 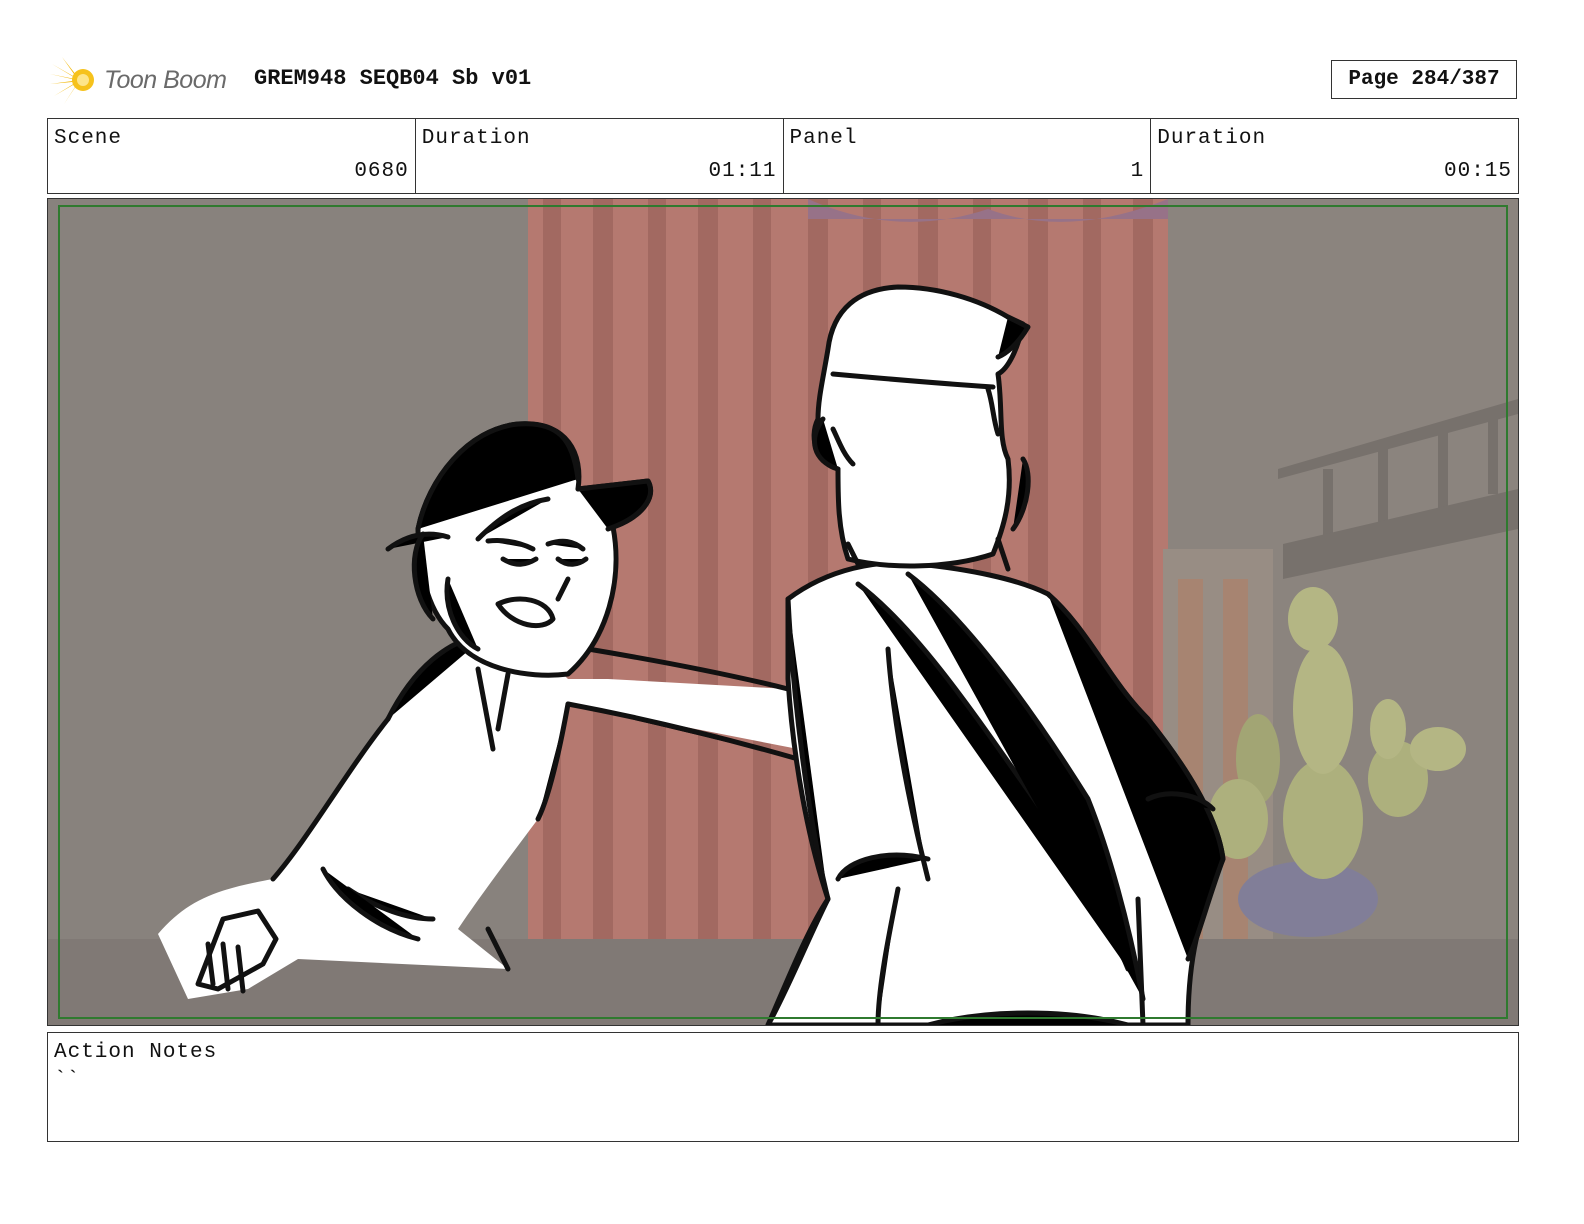 What do you see at coordinates (393, 78) in the screenshot?
I see `document-title: GREM948 SEQB04 Sb v01` at bounding box center [393, 78].